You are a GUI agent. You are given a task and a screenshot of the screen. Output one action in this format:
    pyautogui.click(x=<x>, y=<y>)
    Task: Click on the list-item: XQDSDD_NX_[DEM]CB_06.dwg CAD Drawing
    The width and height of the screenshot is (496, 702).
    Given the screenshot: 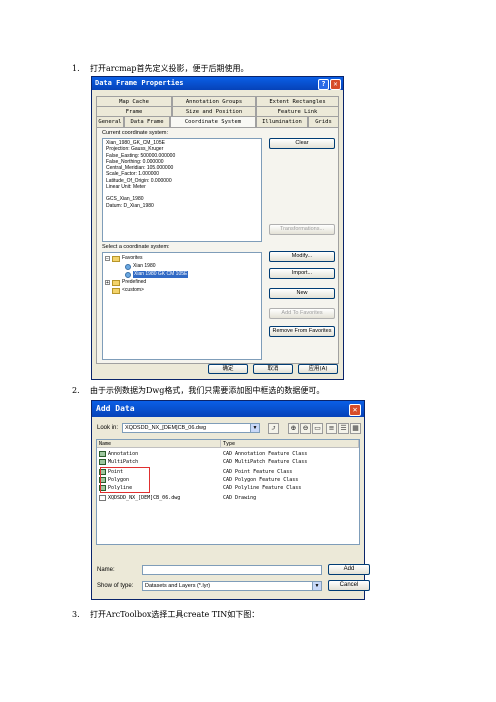 What is the action you would take?
    pyautogui.click(x=228, y=498)
    